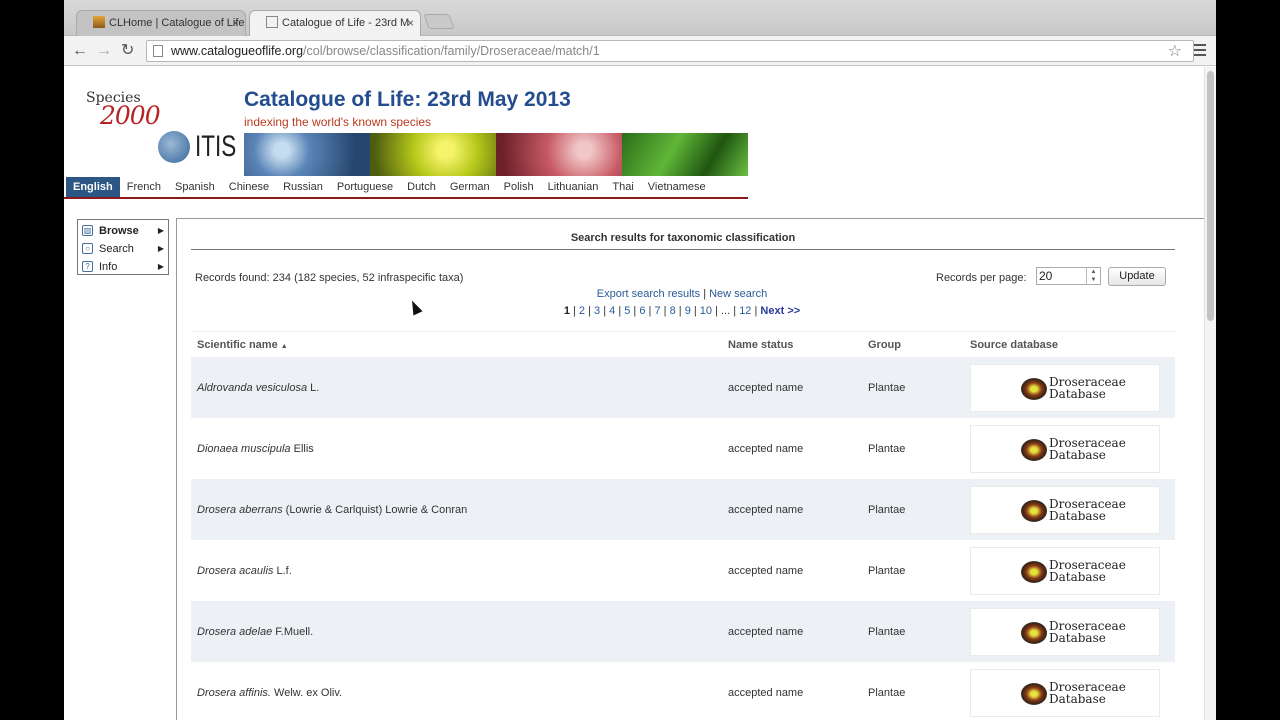  Describe the element at coordinates (303, 448) in the screenshot. I see `author: Ellis` at that location.